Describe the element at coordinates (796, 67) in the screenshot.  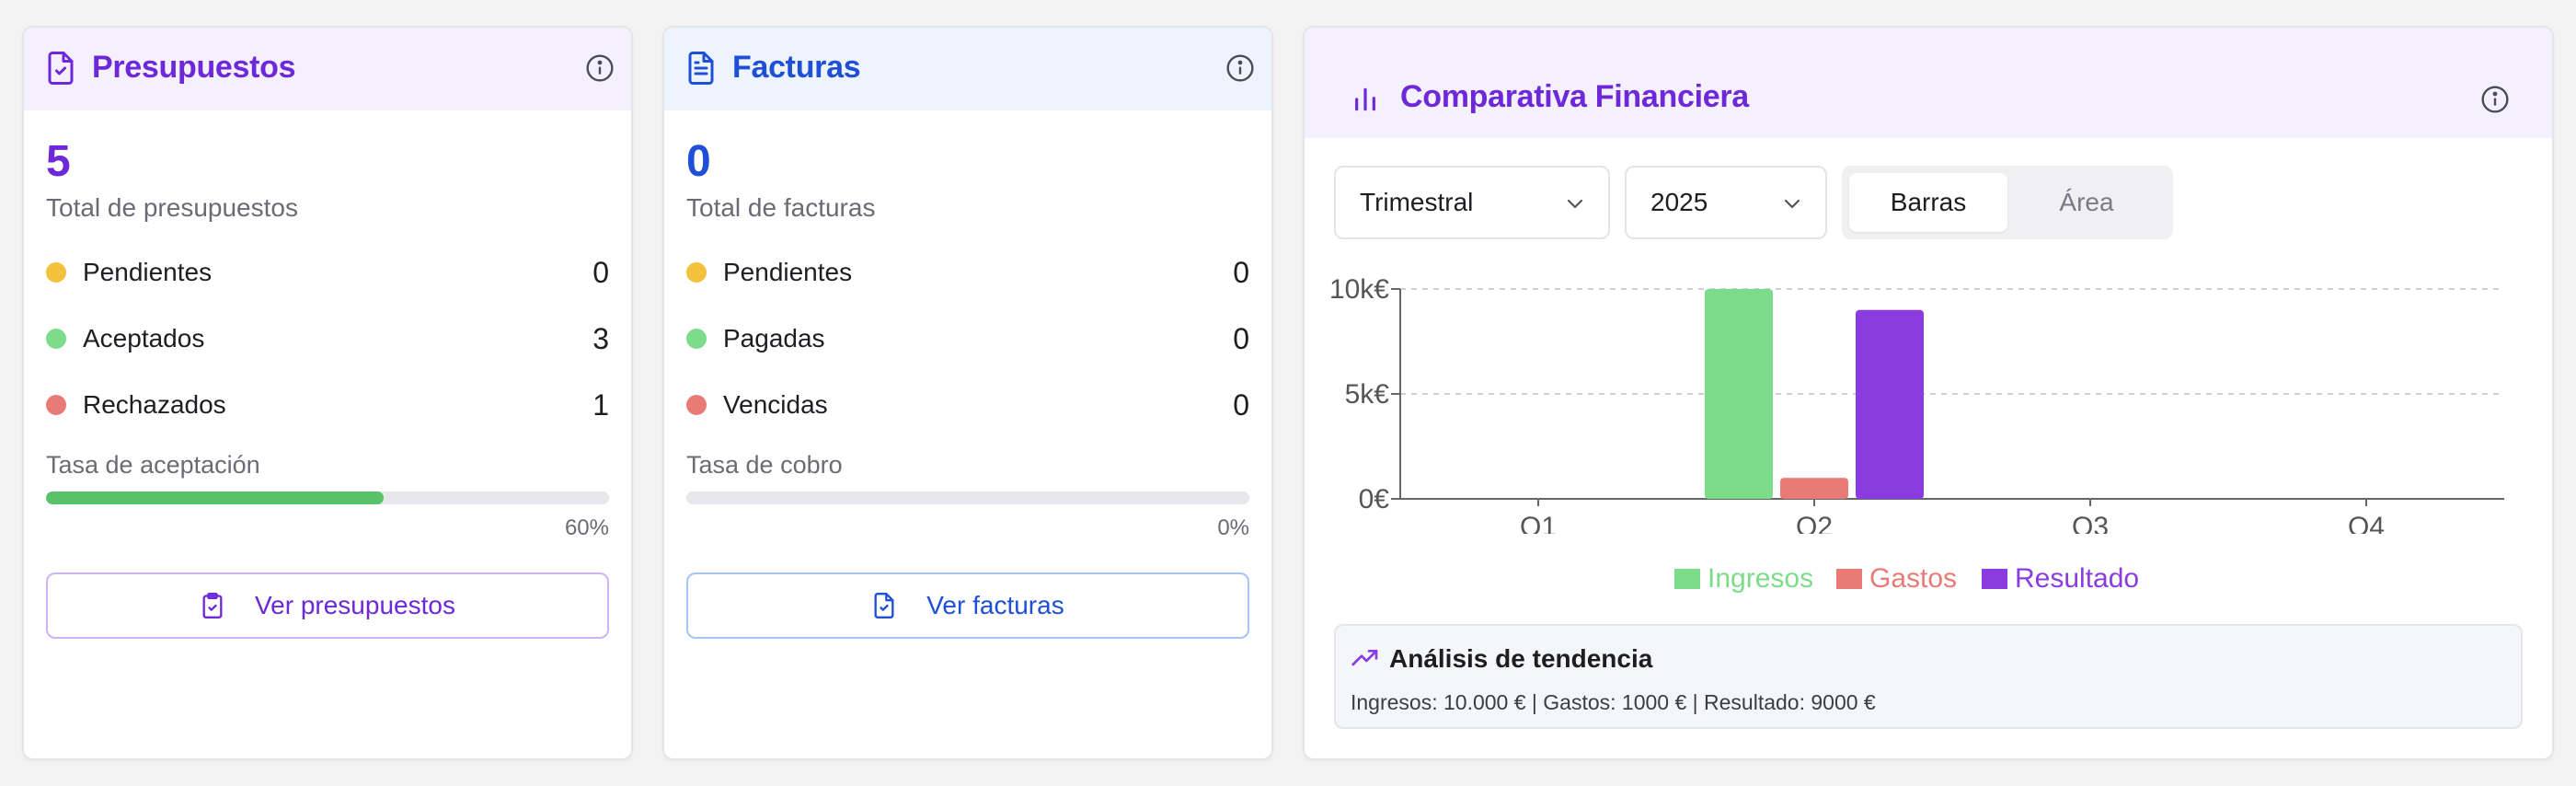
I see `invoices-title: Facturas` at that location.